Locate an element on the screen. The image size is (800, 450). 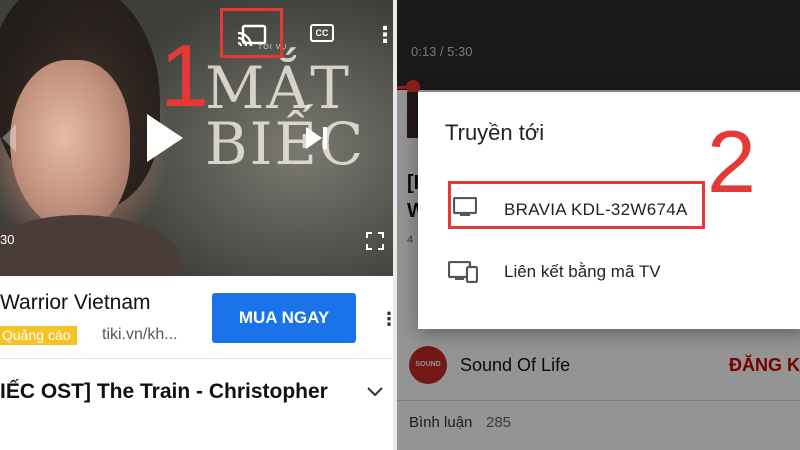
step-annotation-2: 2 is located at coordinates (731, 161).